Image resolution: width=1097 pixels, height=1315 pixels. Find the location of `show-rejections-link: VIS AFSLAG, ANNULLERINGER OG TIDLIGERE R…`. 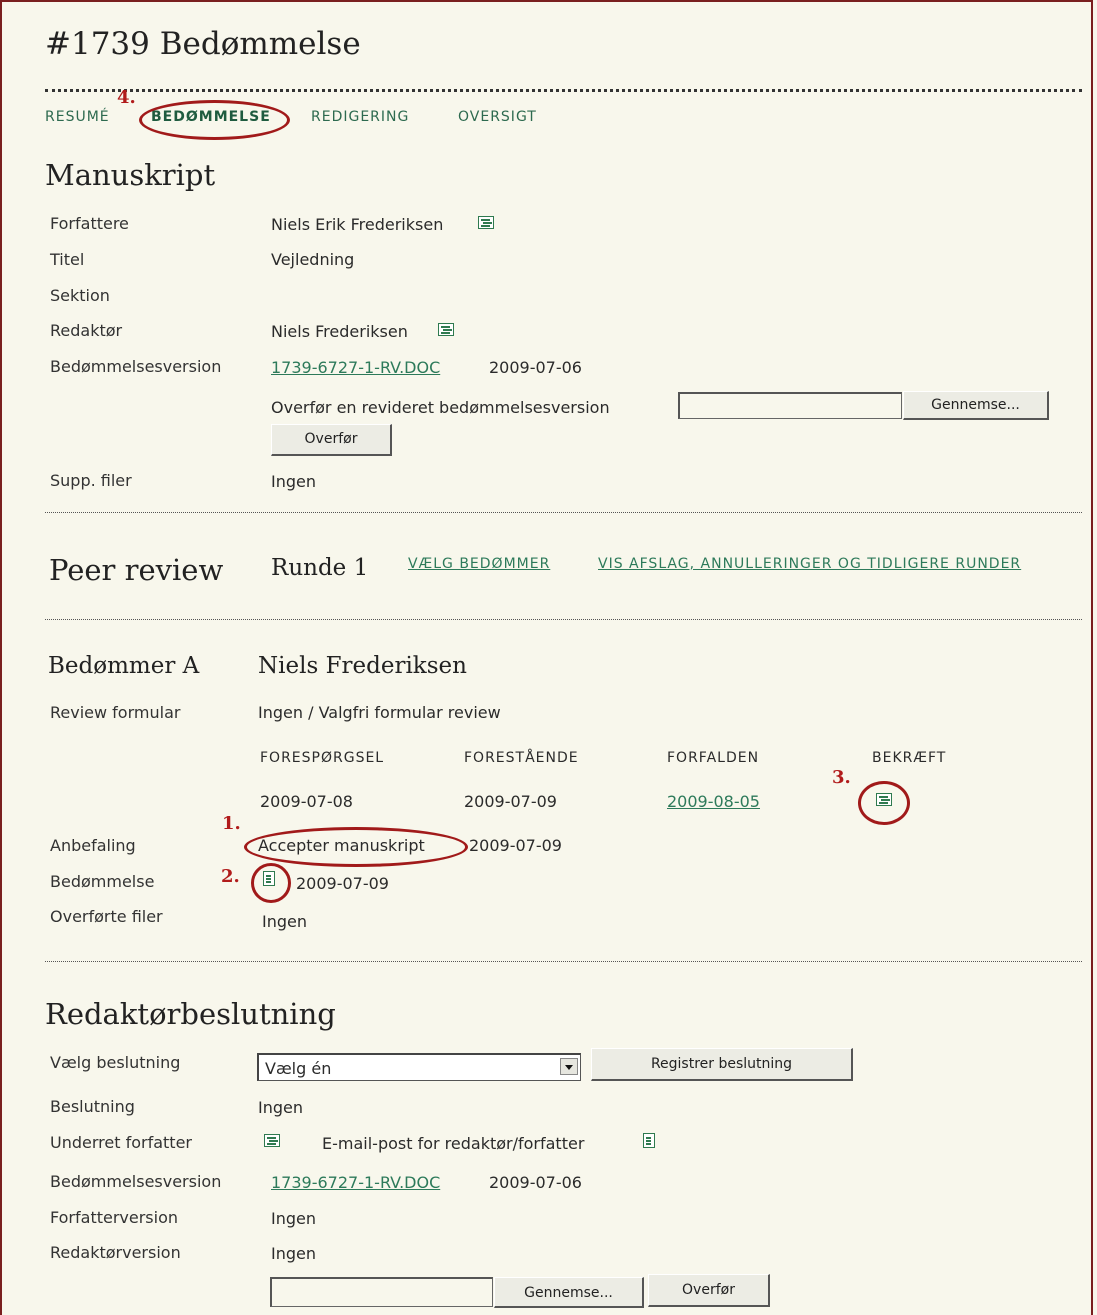

show-rejections-link: VIS AFSLAG, ANNULLERINGER OG TIDLIGERE R… is located at coordinates (809, 564).